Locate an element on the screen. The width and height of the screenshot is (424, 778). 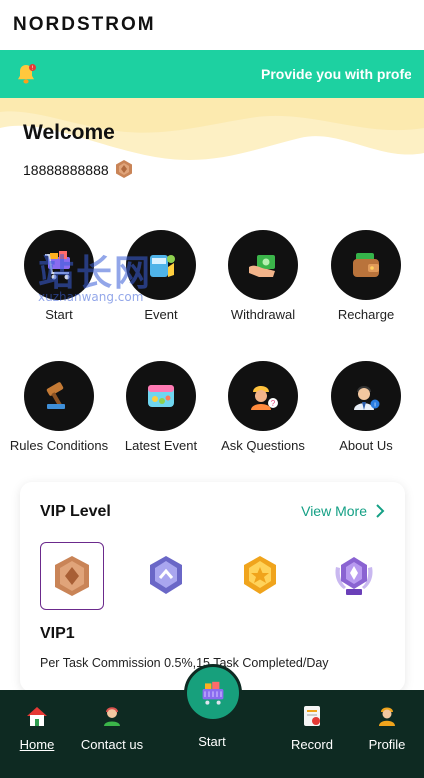
menu-item-ask-questions: ? Ask Questions is located at coordinates (263, 407).